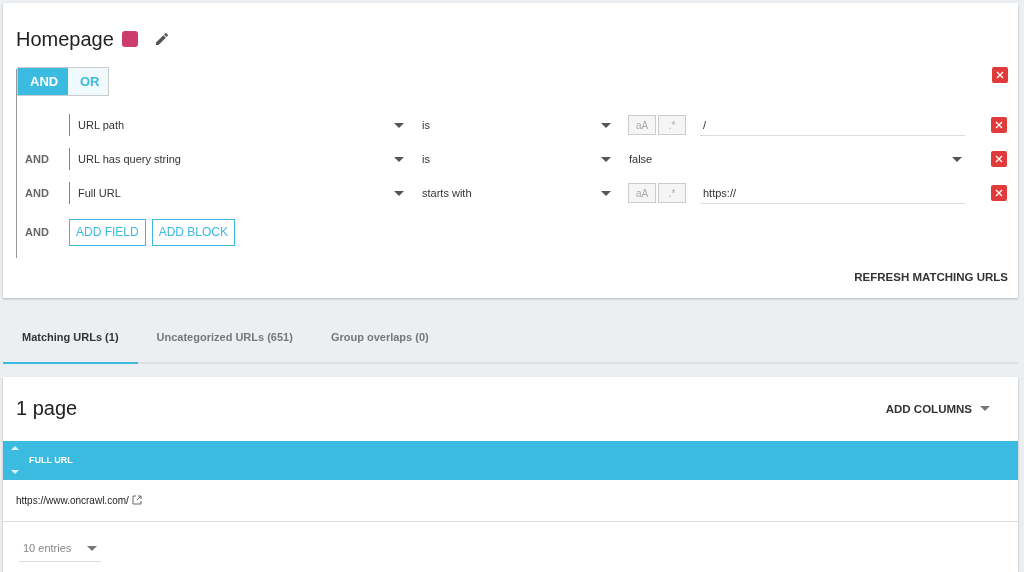 Image resolution: width=1024 pixels, height=572 pixels. I want to click on refresh-button: REFRESH MATCHING URLS, so click(931, 276).